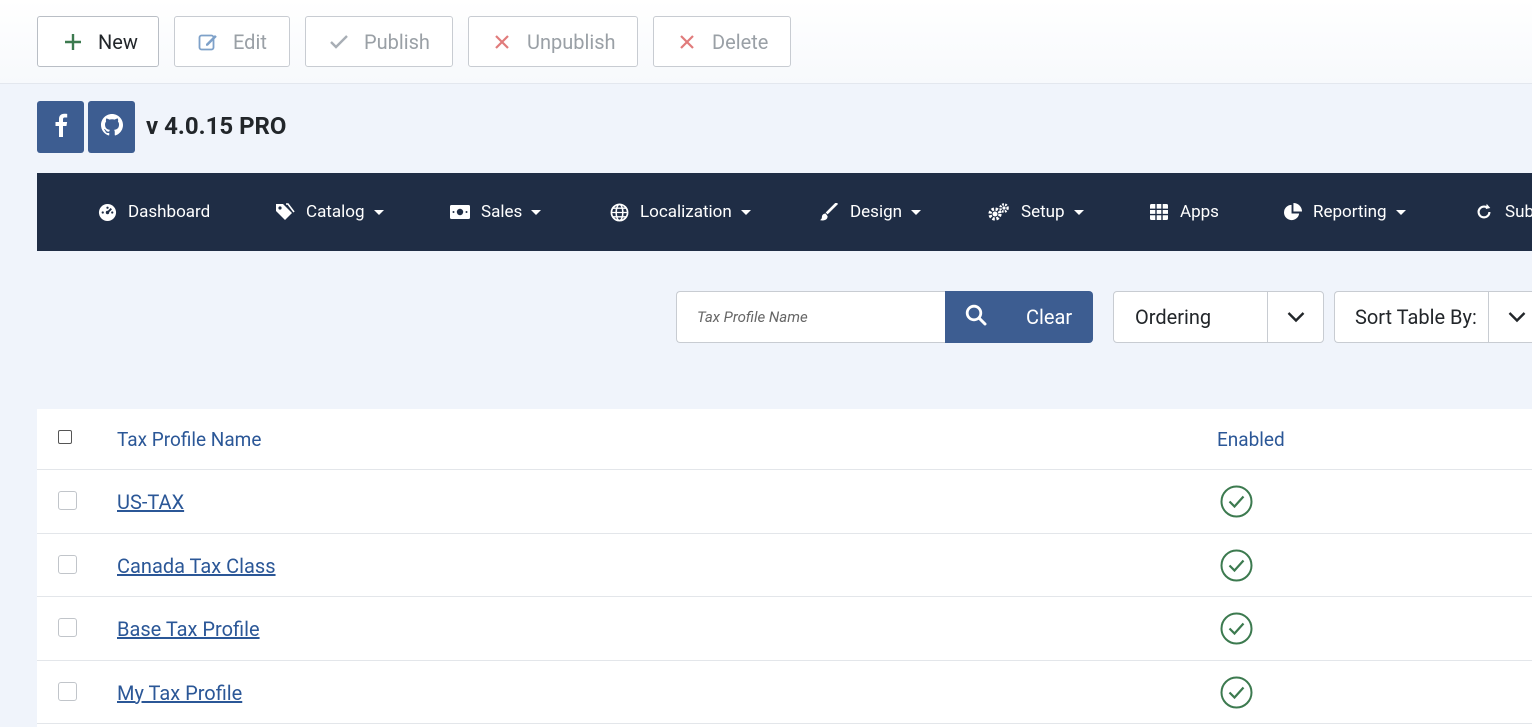  What do you see at coordinates (998, 212) in the screenshot?
I see `cogs-icon` at bounding box center [998, 212].